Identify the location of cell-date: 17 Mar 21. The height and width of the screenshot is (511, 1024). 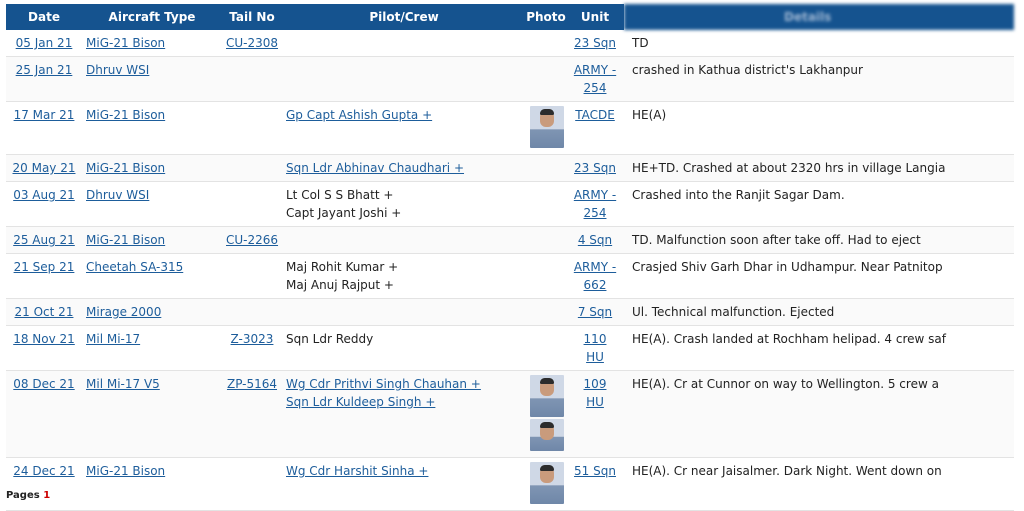
(44, 128).